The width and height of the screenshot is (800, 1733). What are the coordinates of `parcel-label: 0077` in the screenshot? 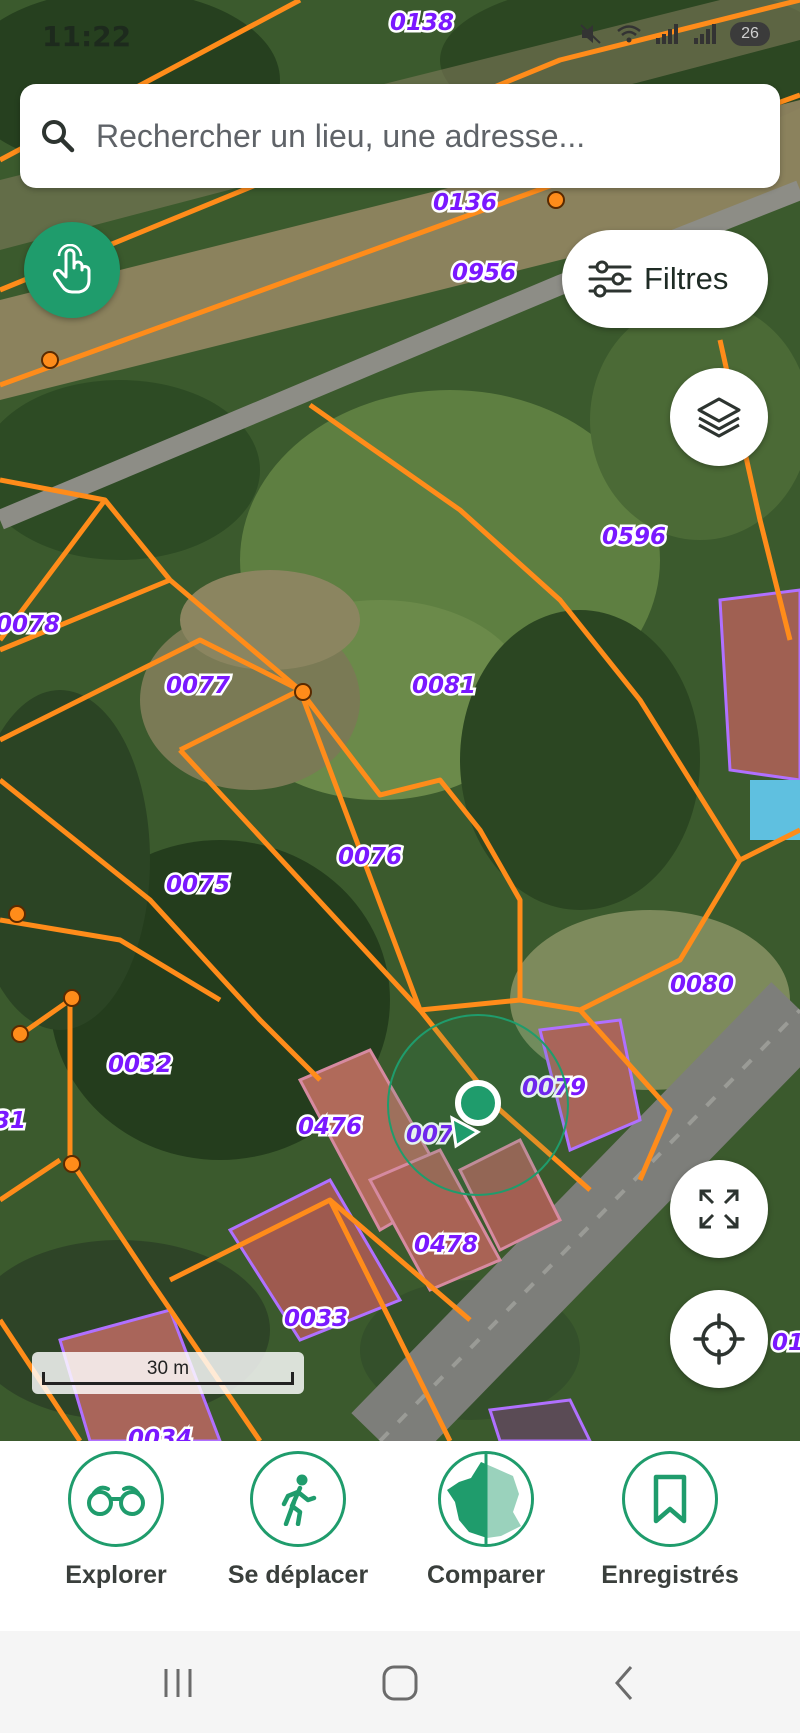 It's located at (198, 686).